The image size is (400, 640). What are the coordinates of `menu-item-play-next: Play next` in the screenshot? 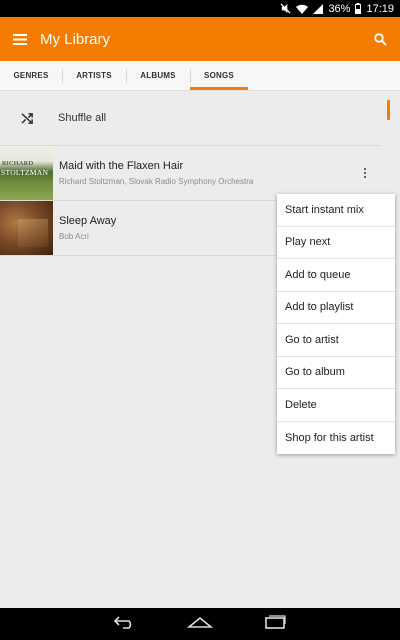 It's located at (336, 243).